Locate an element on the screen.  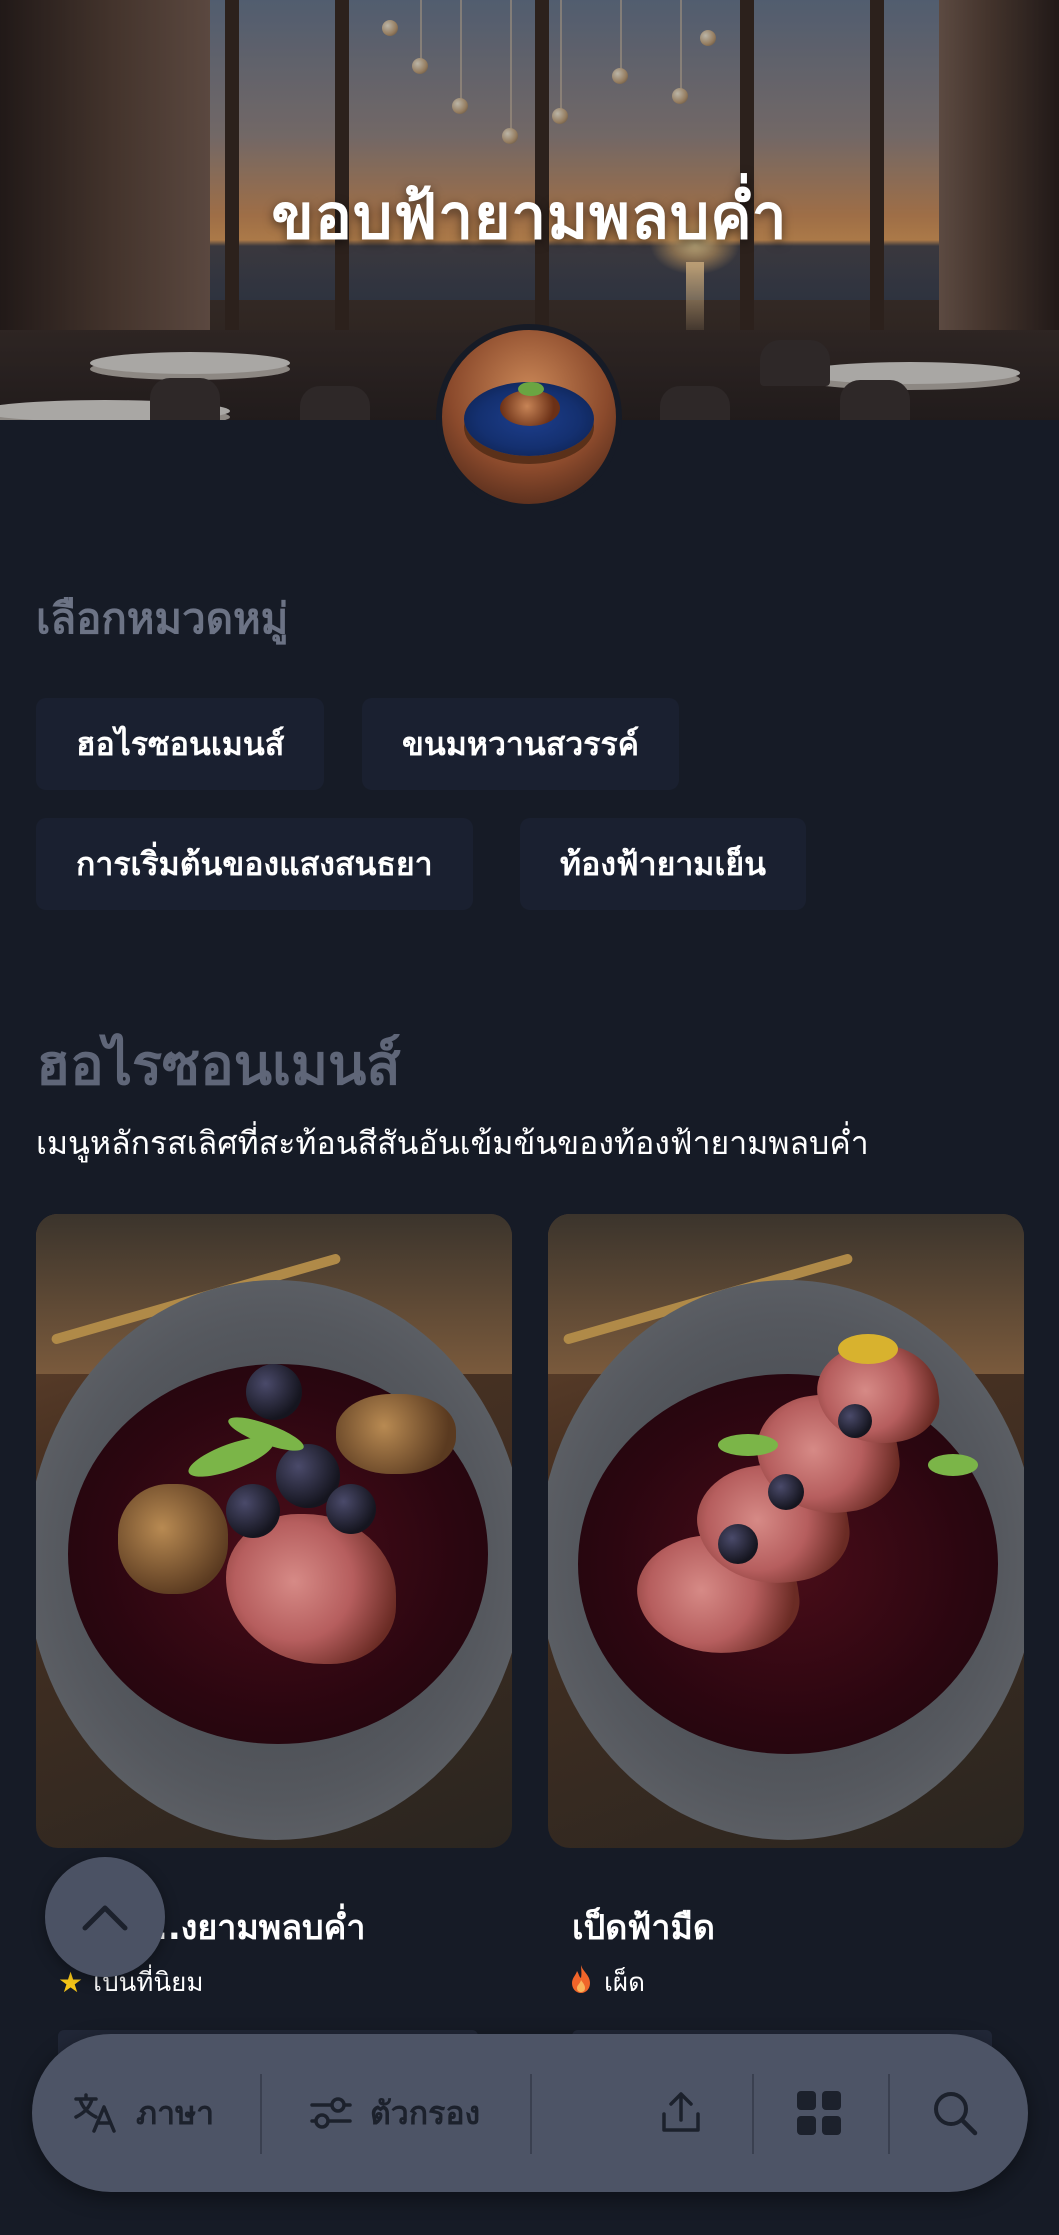
share-button is located at coordinates (681, 2113).